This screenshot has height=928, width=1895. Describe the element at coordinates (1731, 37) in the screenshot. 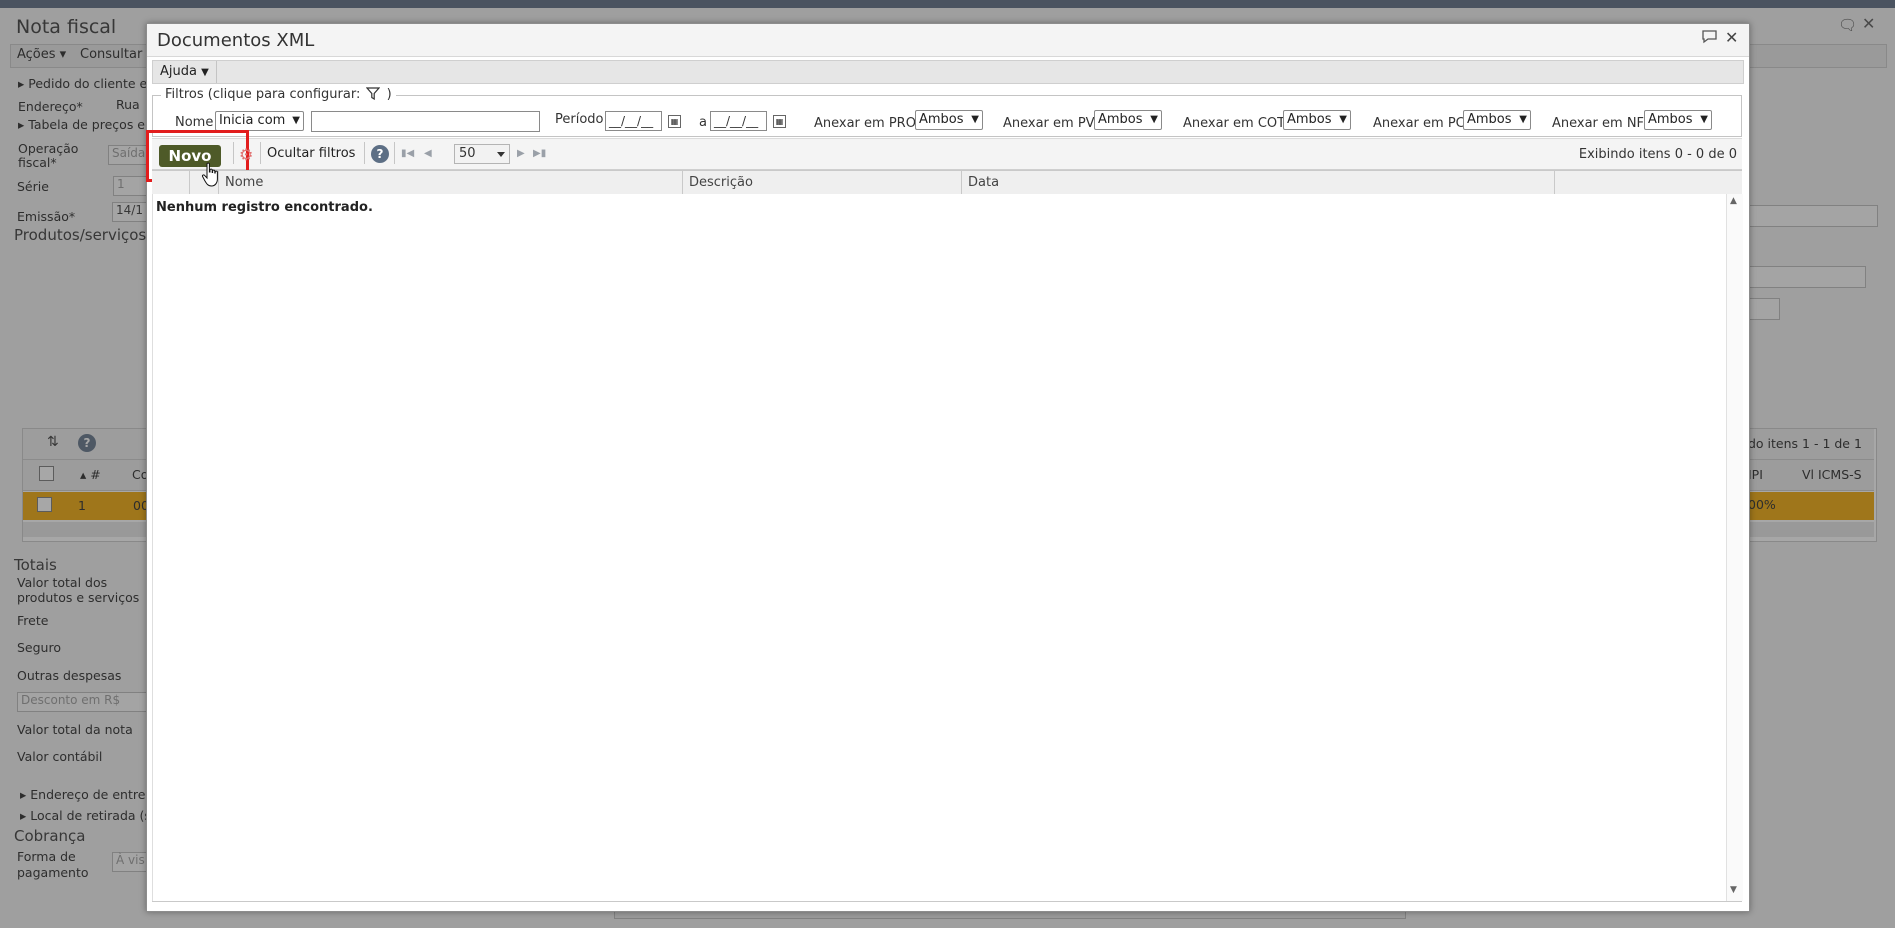

I see `close-icon: ✕` at that location.